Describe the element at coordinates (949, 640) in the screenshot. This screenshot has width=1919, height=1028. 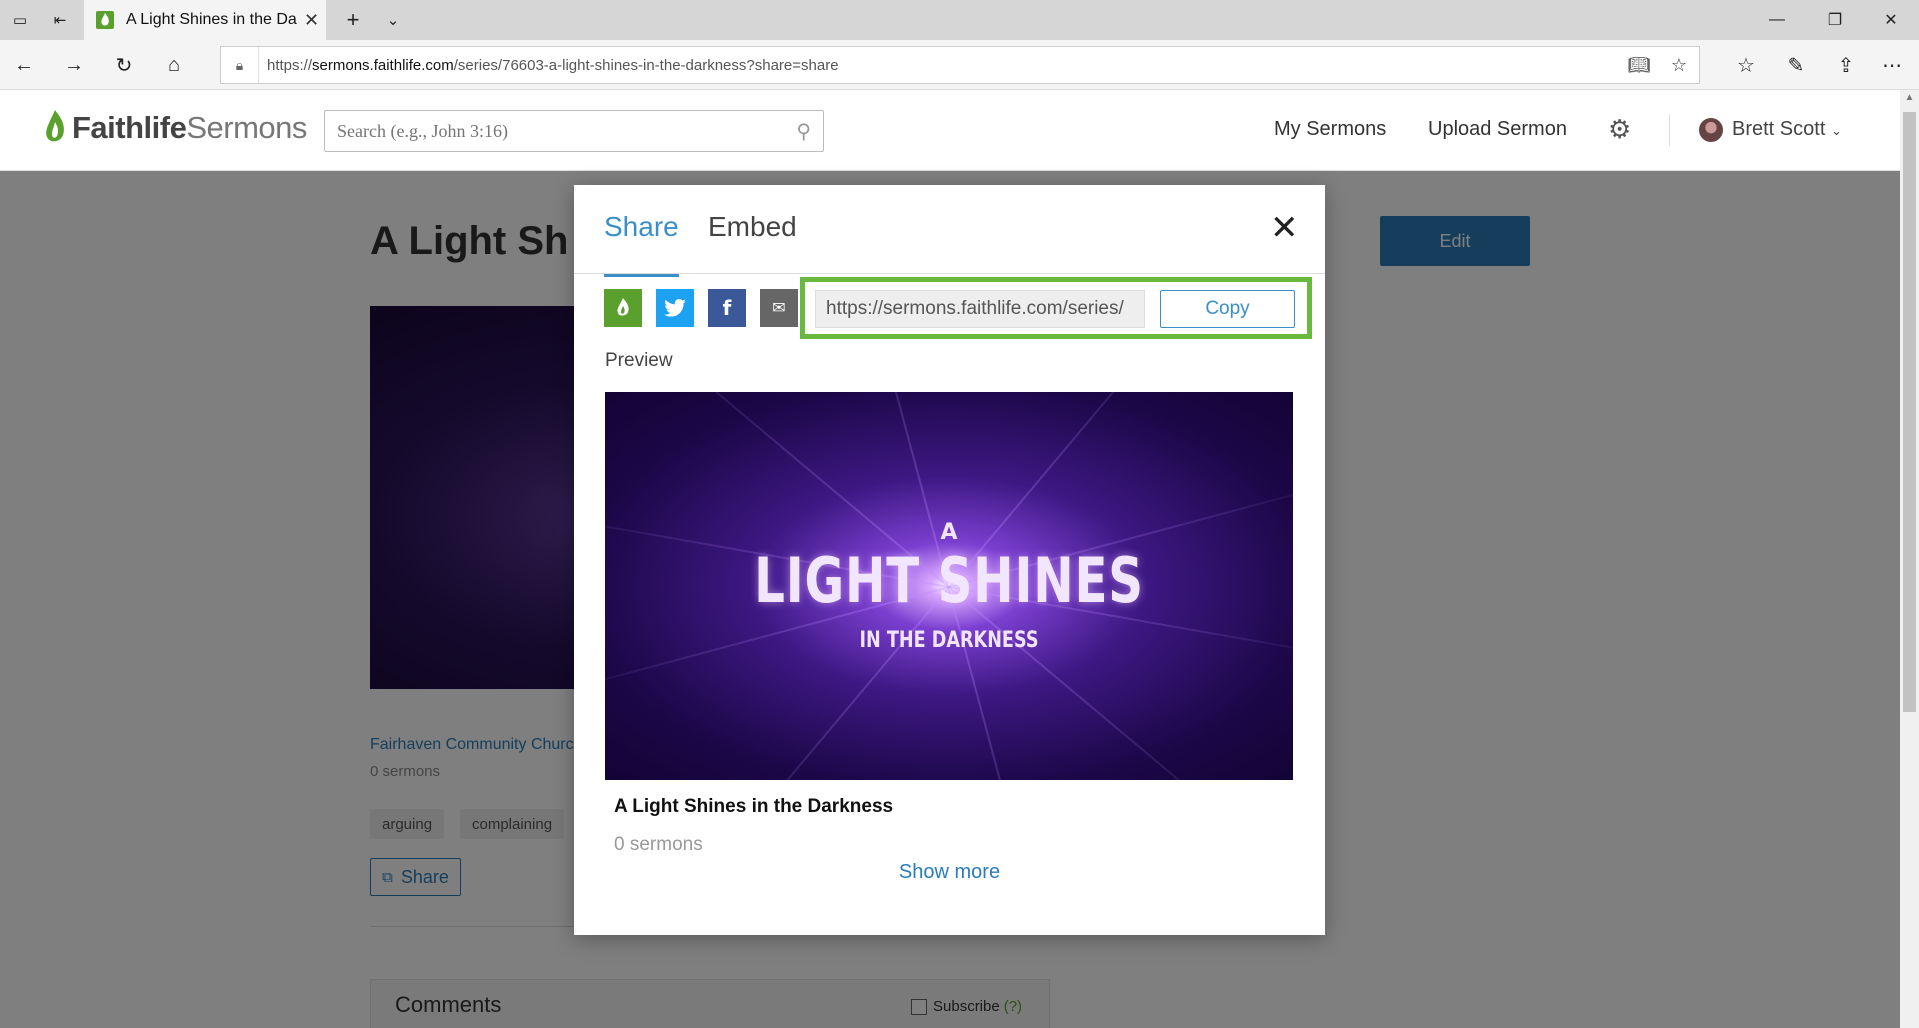
I see `artwork-text-sub: IN THE DARKNESS` at that location.